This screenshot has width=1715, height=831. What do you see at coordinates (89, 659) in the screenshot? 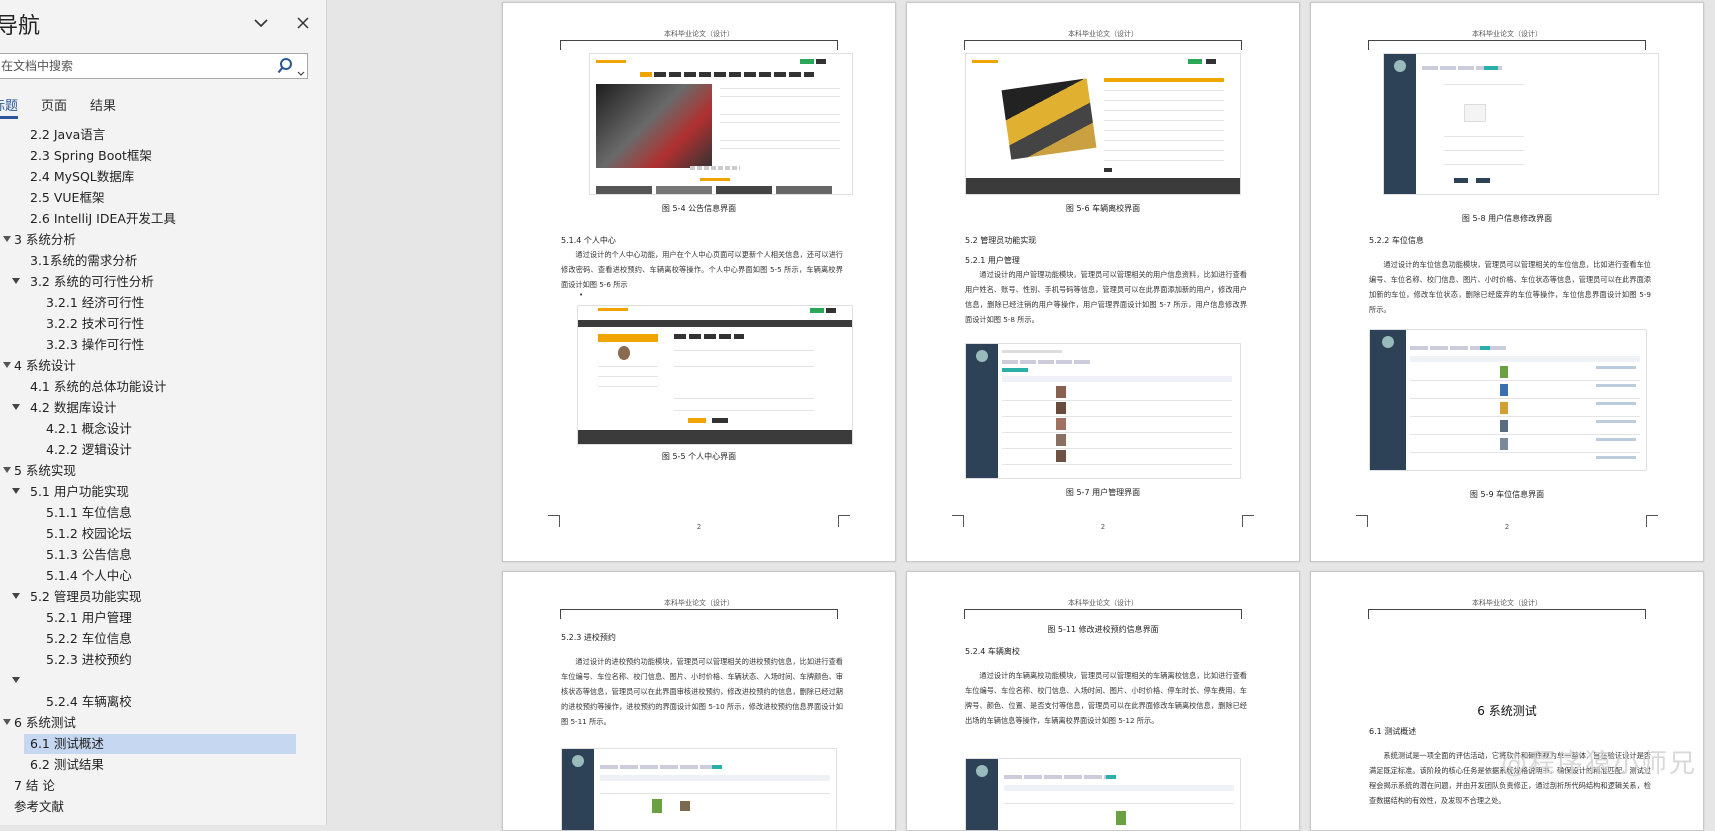
I see `nav-heading-label: 5.2.3 进校预约` at bounding box center [89, 659].